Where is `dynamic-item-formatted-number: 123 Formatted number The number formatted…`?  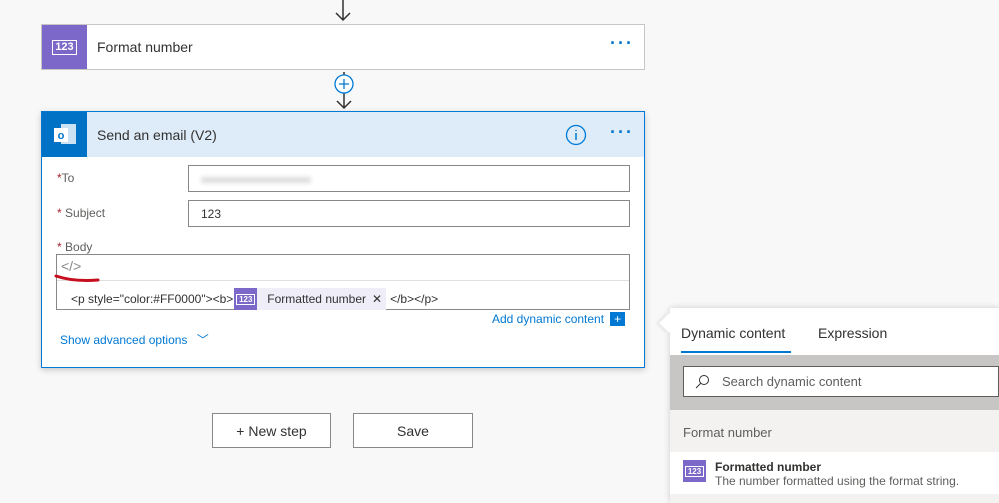 dynamic-item-formatted-number: 123 Formatted number The number formatted… is located at coordinates (834, 473).